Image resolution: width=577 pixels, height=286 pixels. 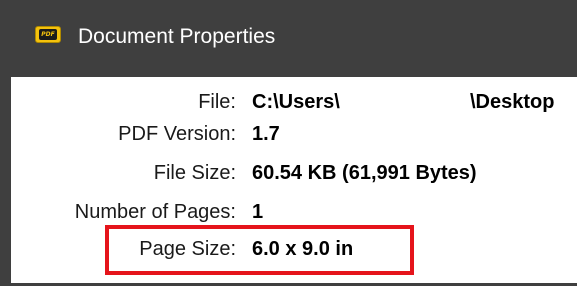 I want to click on page-size-highlight-box, so click(x=259, y=250).